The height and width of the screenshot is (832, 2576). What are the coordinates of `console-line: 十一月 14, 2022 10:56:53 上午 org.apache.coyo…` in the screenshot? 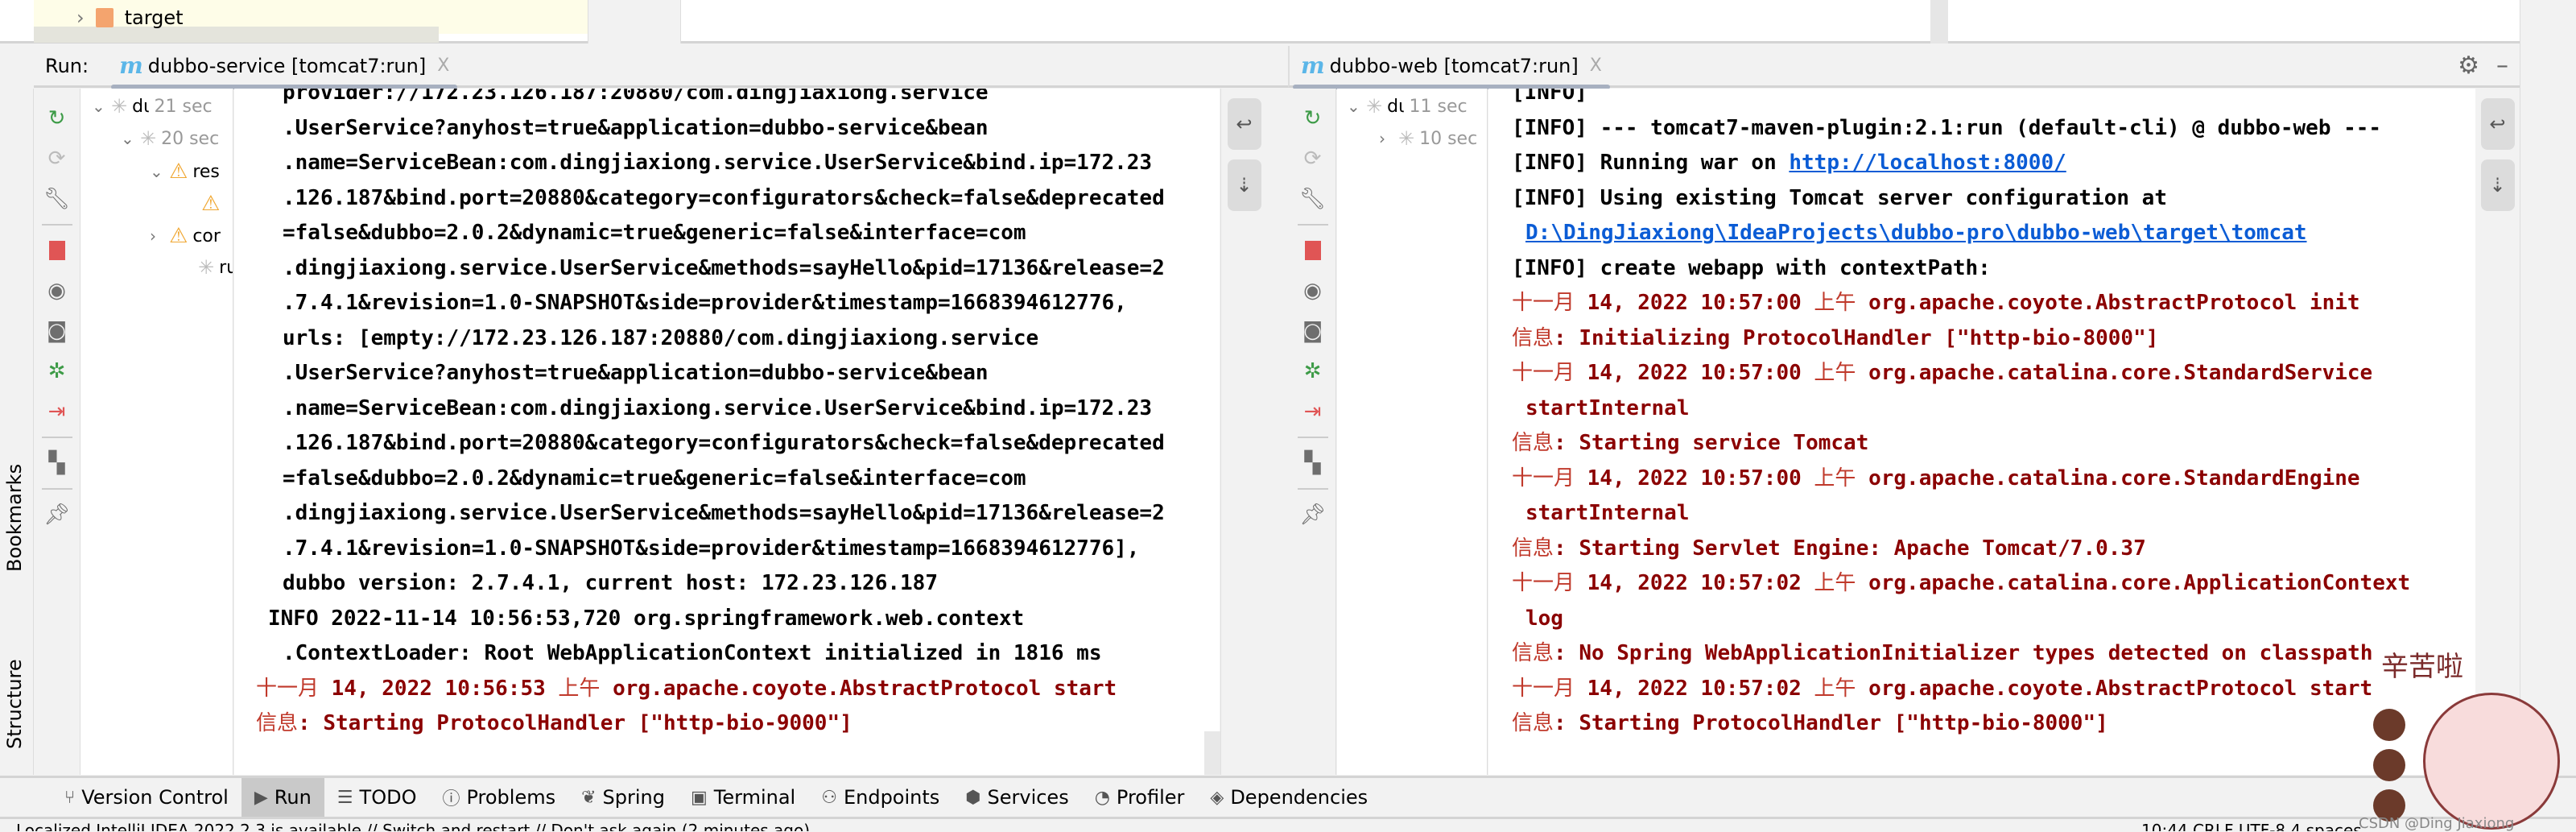 It's located at (686, 689).